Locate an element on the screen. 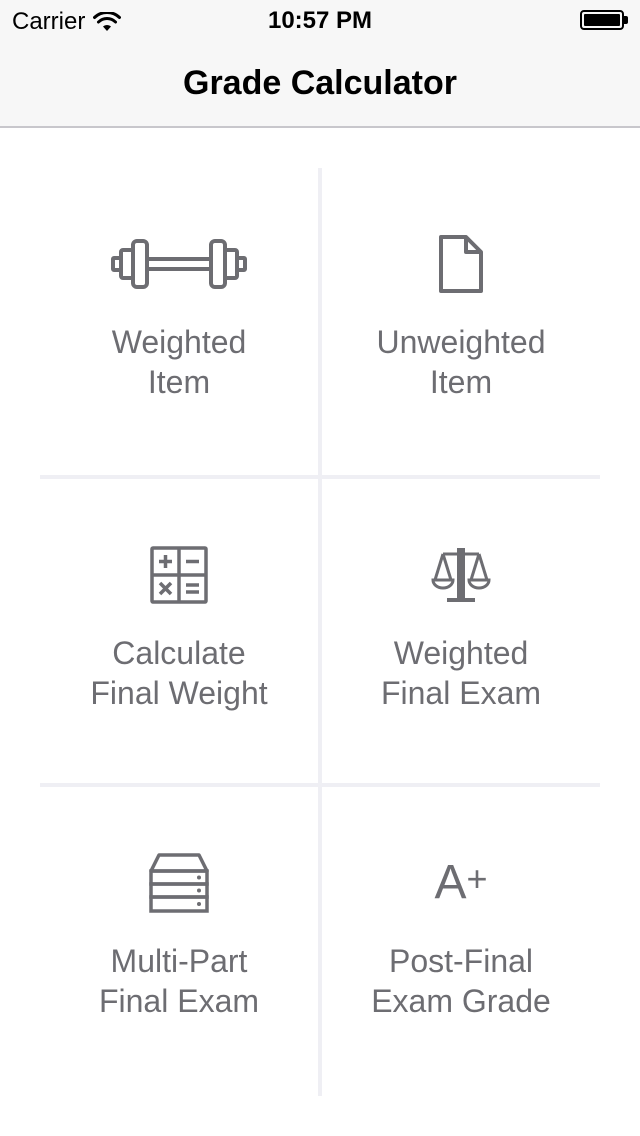  weighted-final-exam-button: Weighted Final Exam is located at coordinates (461, 632).